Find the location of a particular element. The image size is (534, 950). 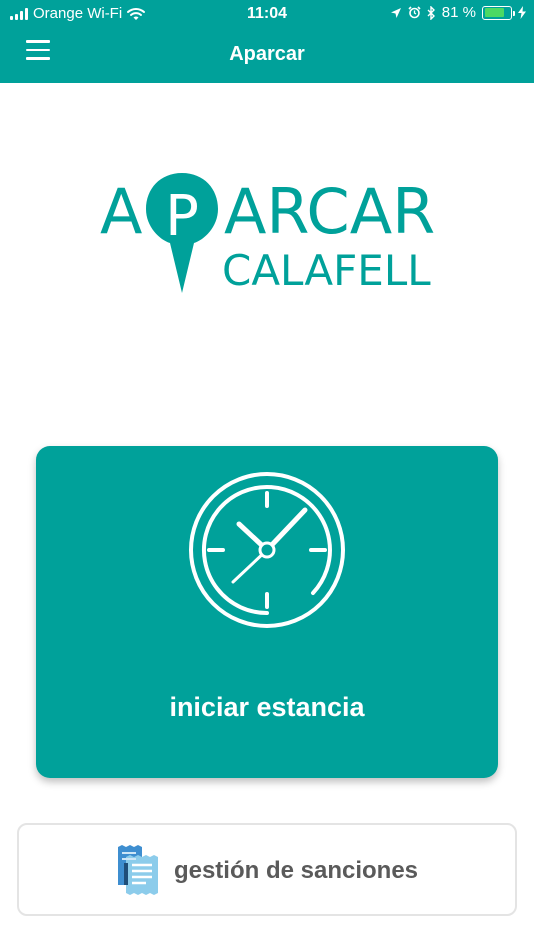

page-title: Aparcar is located at coordinates (267, 54).